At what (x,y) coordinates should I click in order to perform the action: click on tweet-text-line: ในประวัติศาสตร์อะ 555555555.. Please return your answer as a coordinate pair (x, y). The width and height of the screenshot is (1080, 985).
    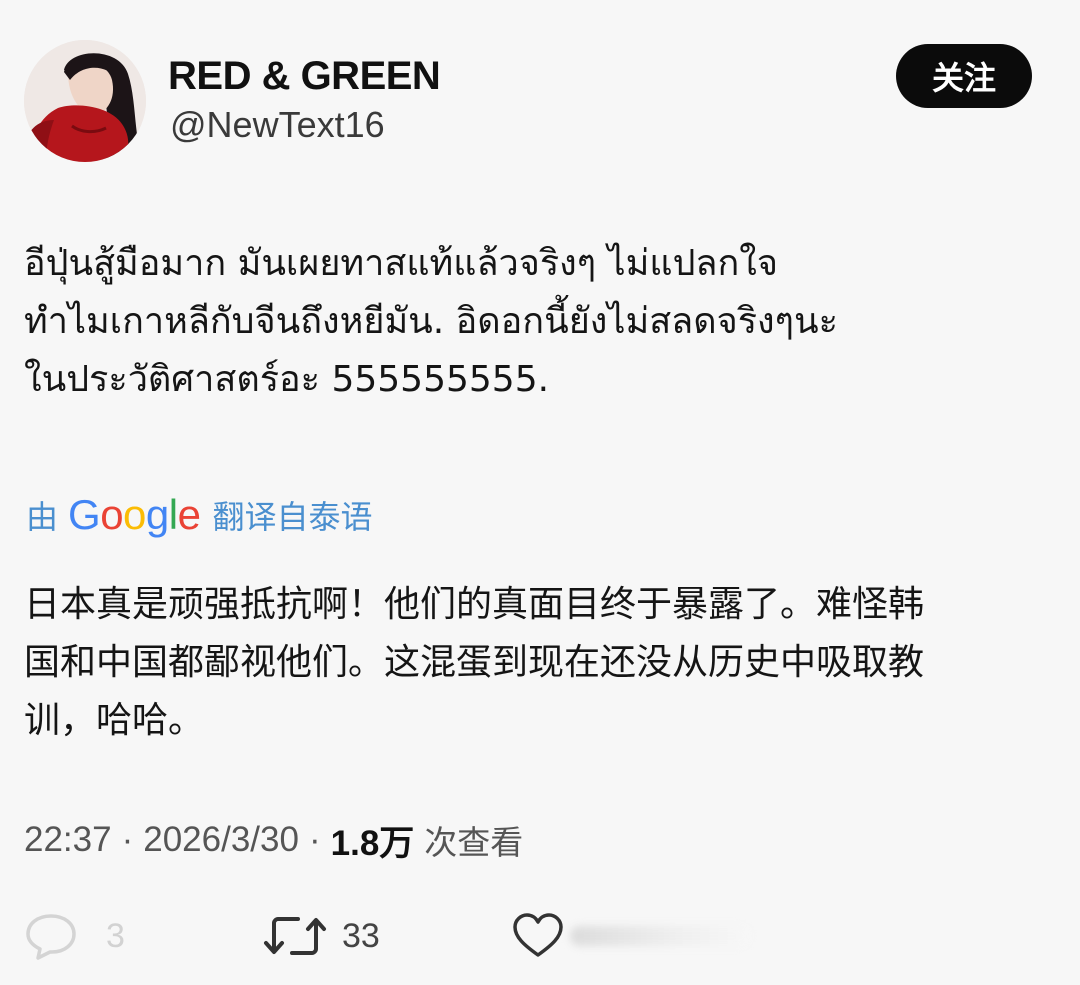
    Looking at the image, I should click on (287, 379).